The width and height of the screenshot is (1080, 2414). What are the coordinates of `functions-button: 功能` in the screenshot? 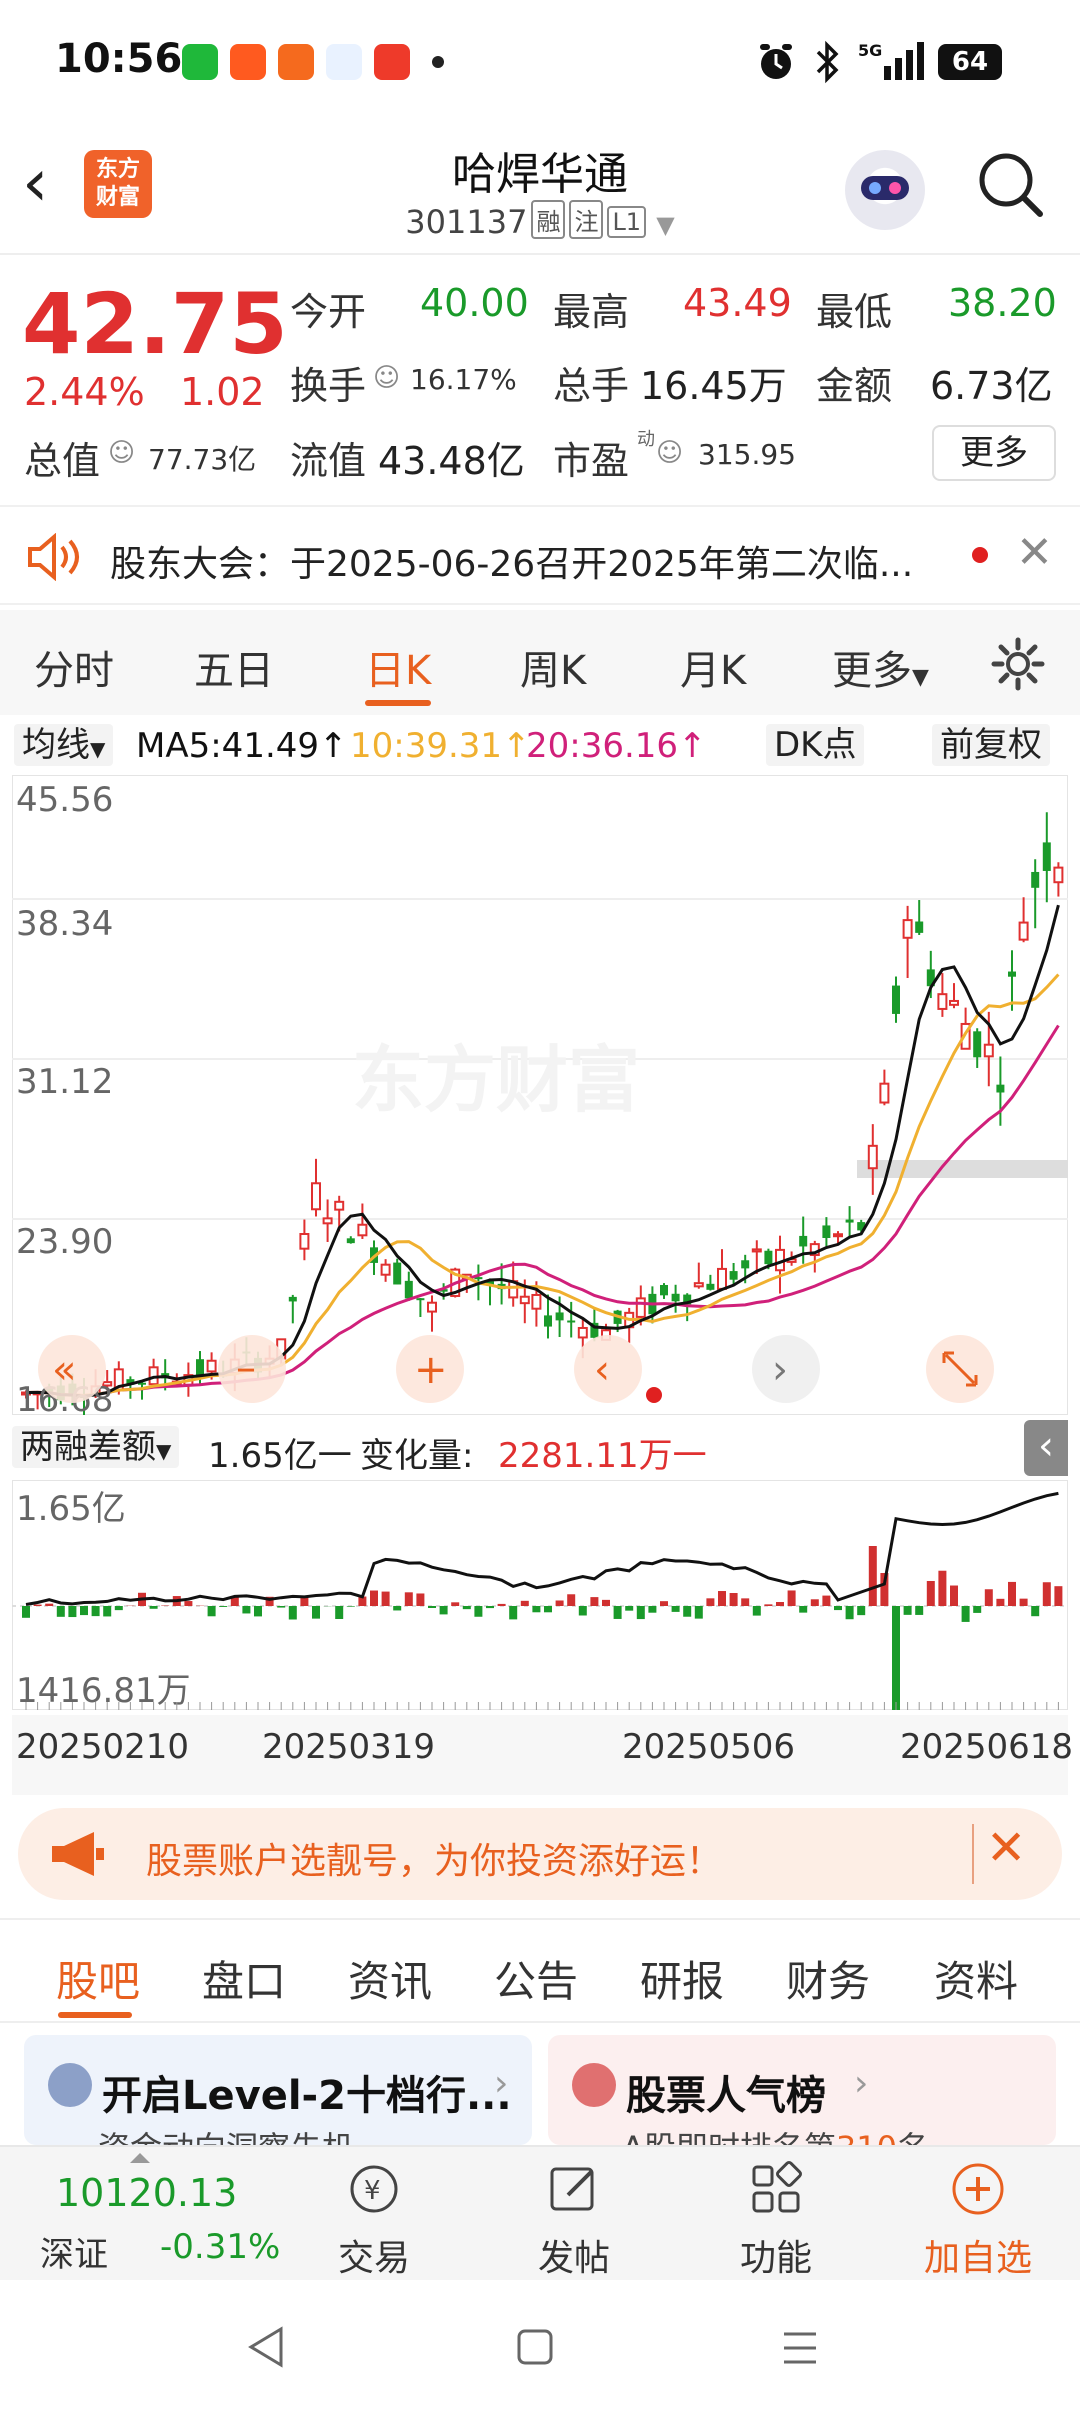 It's located at (776, 2214).